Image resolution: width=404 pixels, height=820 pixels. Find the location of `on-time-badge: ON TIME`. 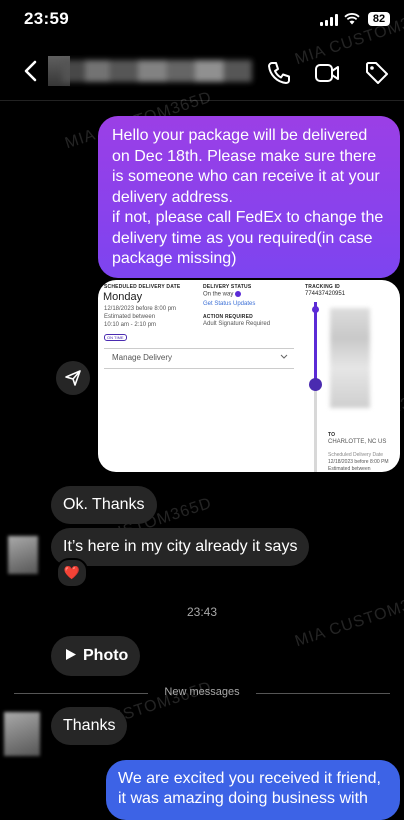

on-time-badge: ON TIME is located at coordinates (115, 337).